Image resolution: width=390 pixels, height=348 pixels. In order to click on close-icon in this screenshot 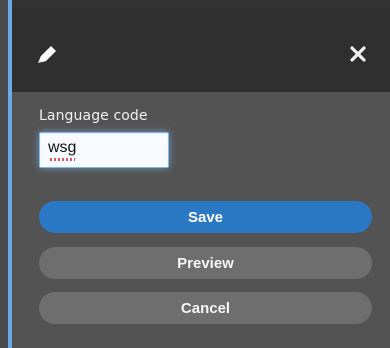, I will do `click(358, 54)`.